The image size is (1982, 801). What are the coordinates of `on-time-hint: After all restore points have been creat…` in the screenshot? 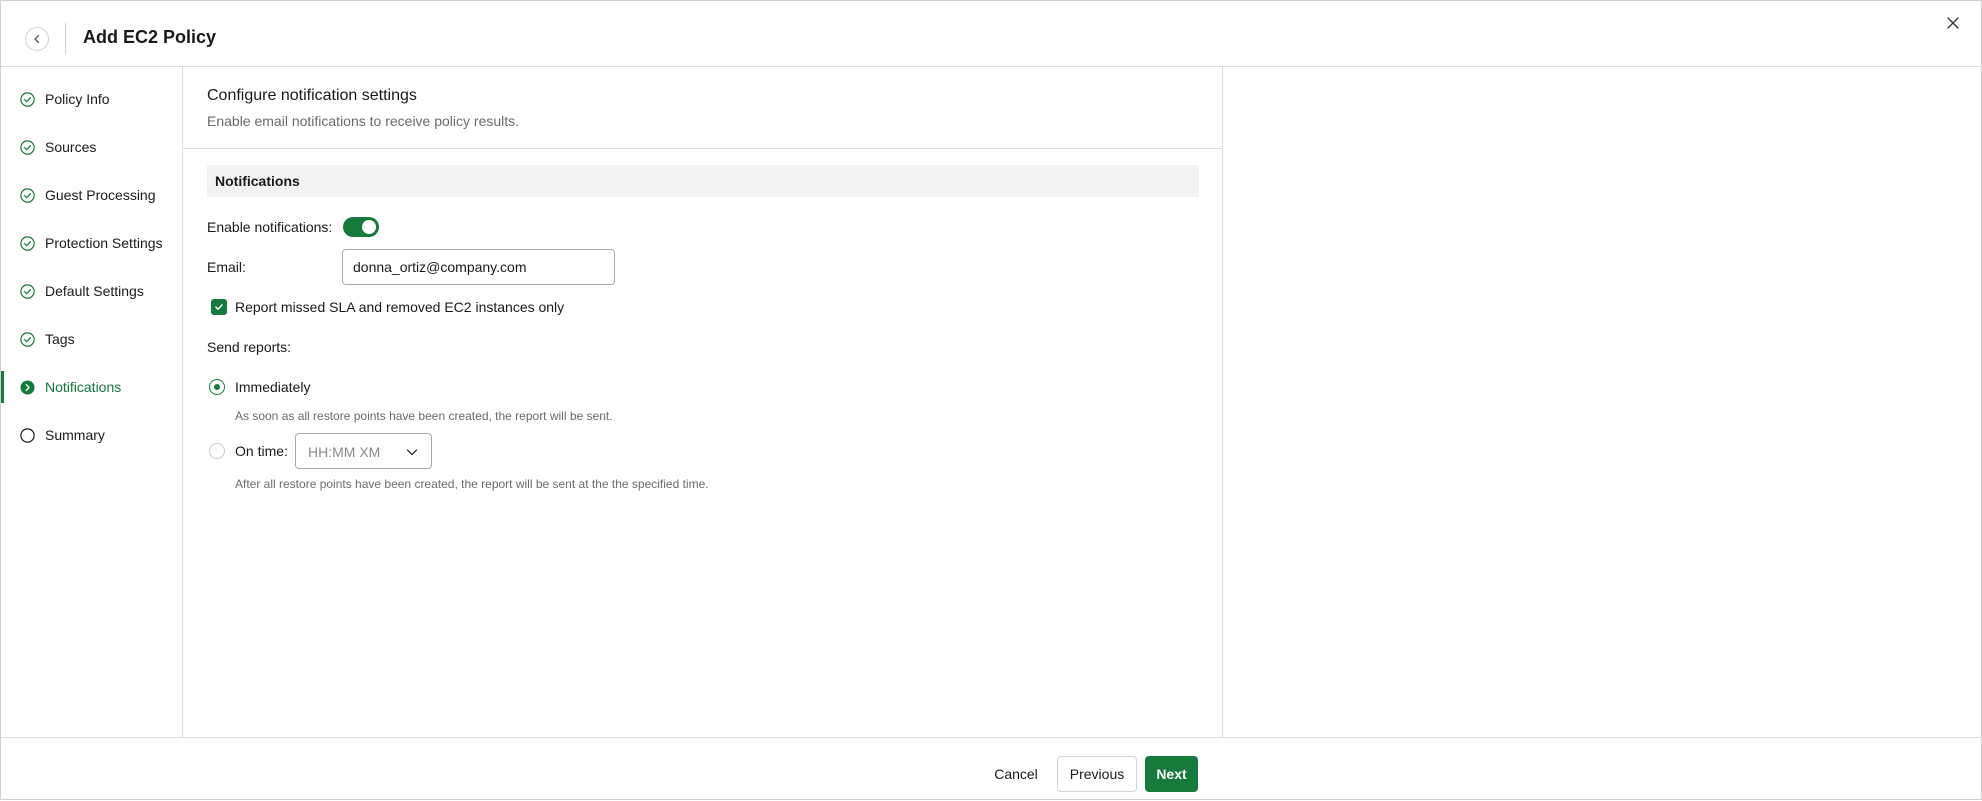 It's located at (472, 484).